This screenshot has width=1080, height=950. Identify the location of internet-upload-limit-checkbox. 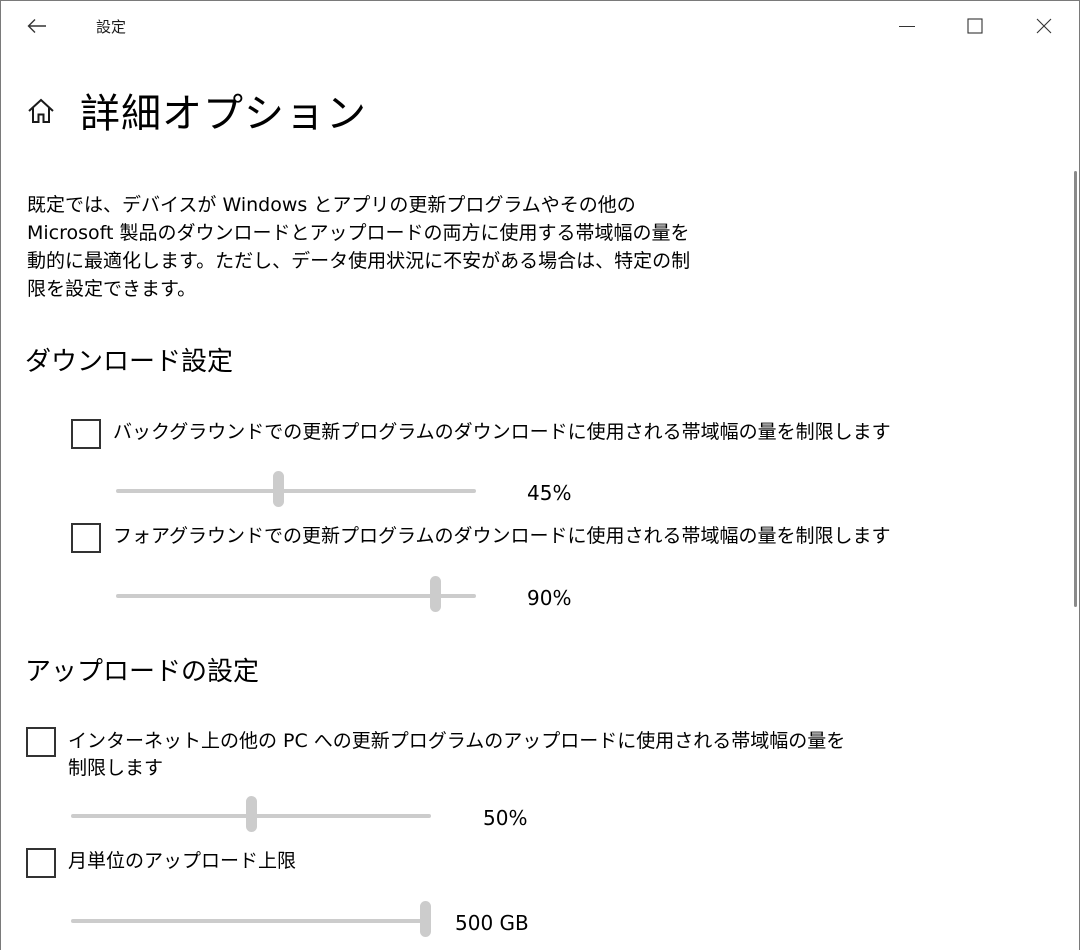
(41, 742).